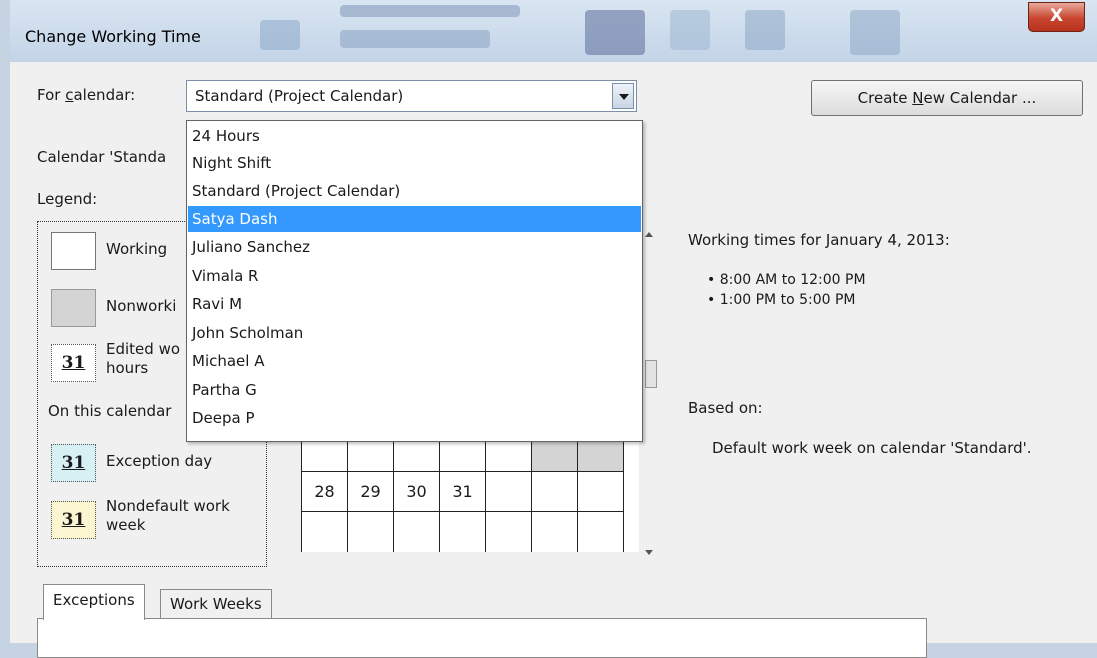 This screenshot has height=658, width=1097. What do you see at coordinates (651, 374) in the screenshot?
I see `scroll-thumb` at bounding box center [651, 374].